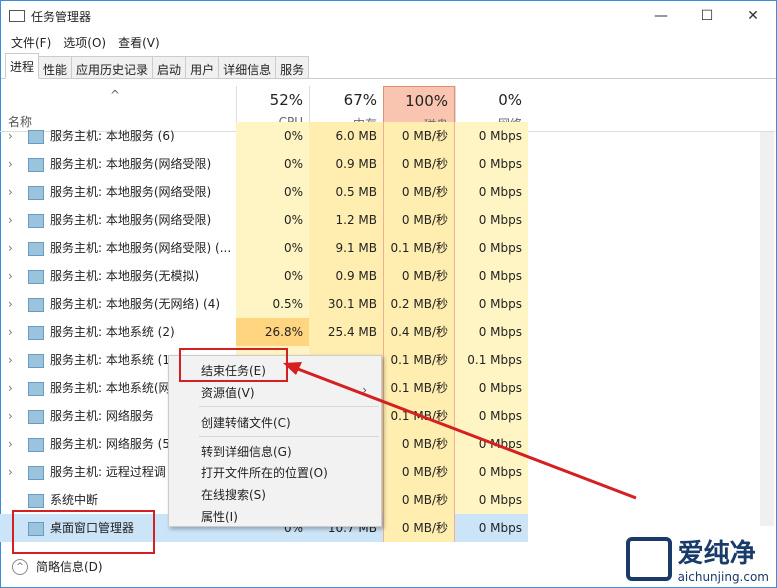 The height and width of the screenshot is (588, 777). Describe the element at coordinates (723, 577) in the screenshot. I see `watermark-url: aichunjing.com` at that location.